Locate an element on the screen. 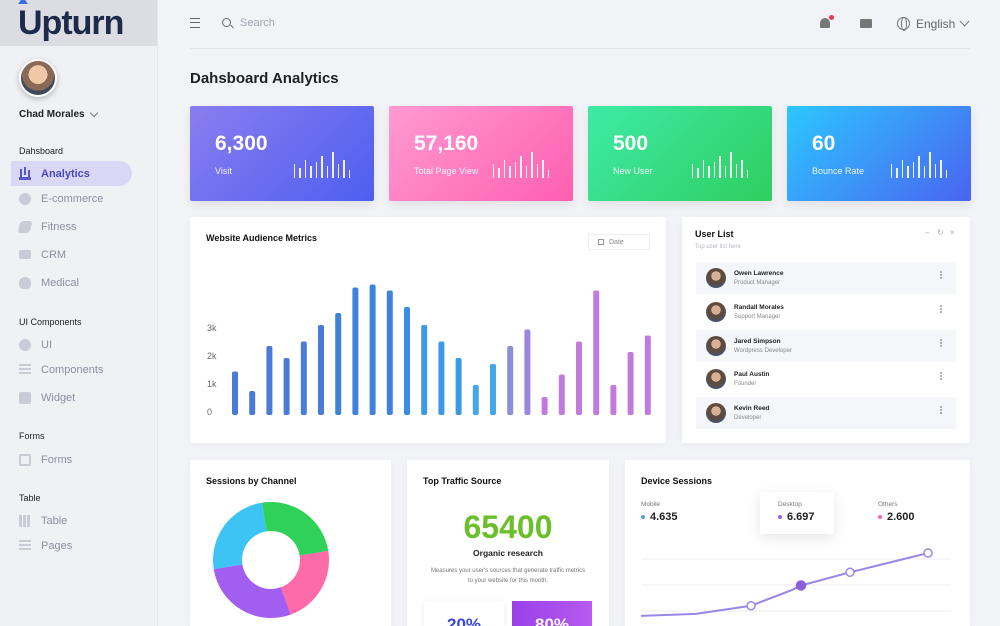 The width and height of the screenshot is (1000, 626). sidebar-item-widget: Widget is located at coordinates (71, 397).